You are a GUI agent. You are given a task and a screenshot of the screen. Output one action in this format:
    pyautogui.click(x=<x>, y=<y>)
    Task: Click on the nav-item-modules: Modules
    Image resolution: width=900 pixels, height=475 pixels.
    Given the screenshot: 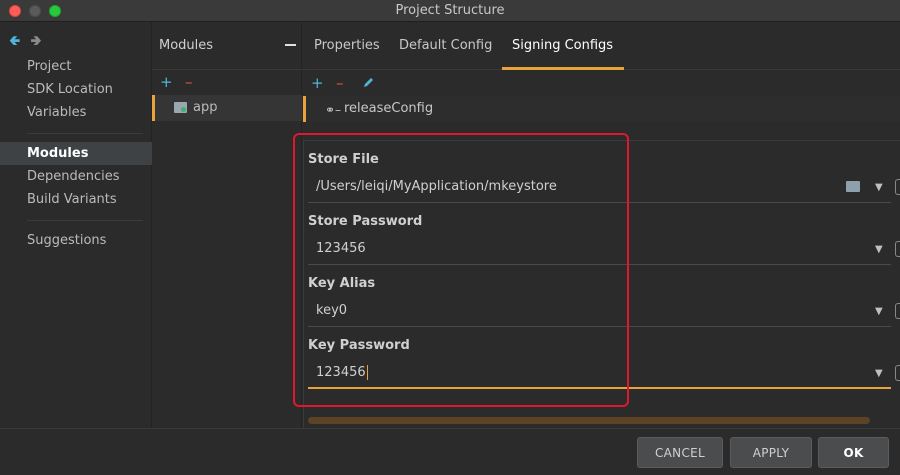 What is the action you would take?
    pyautogui.click(x=76, y=153)
    